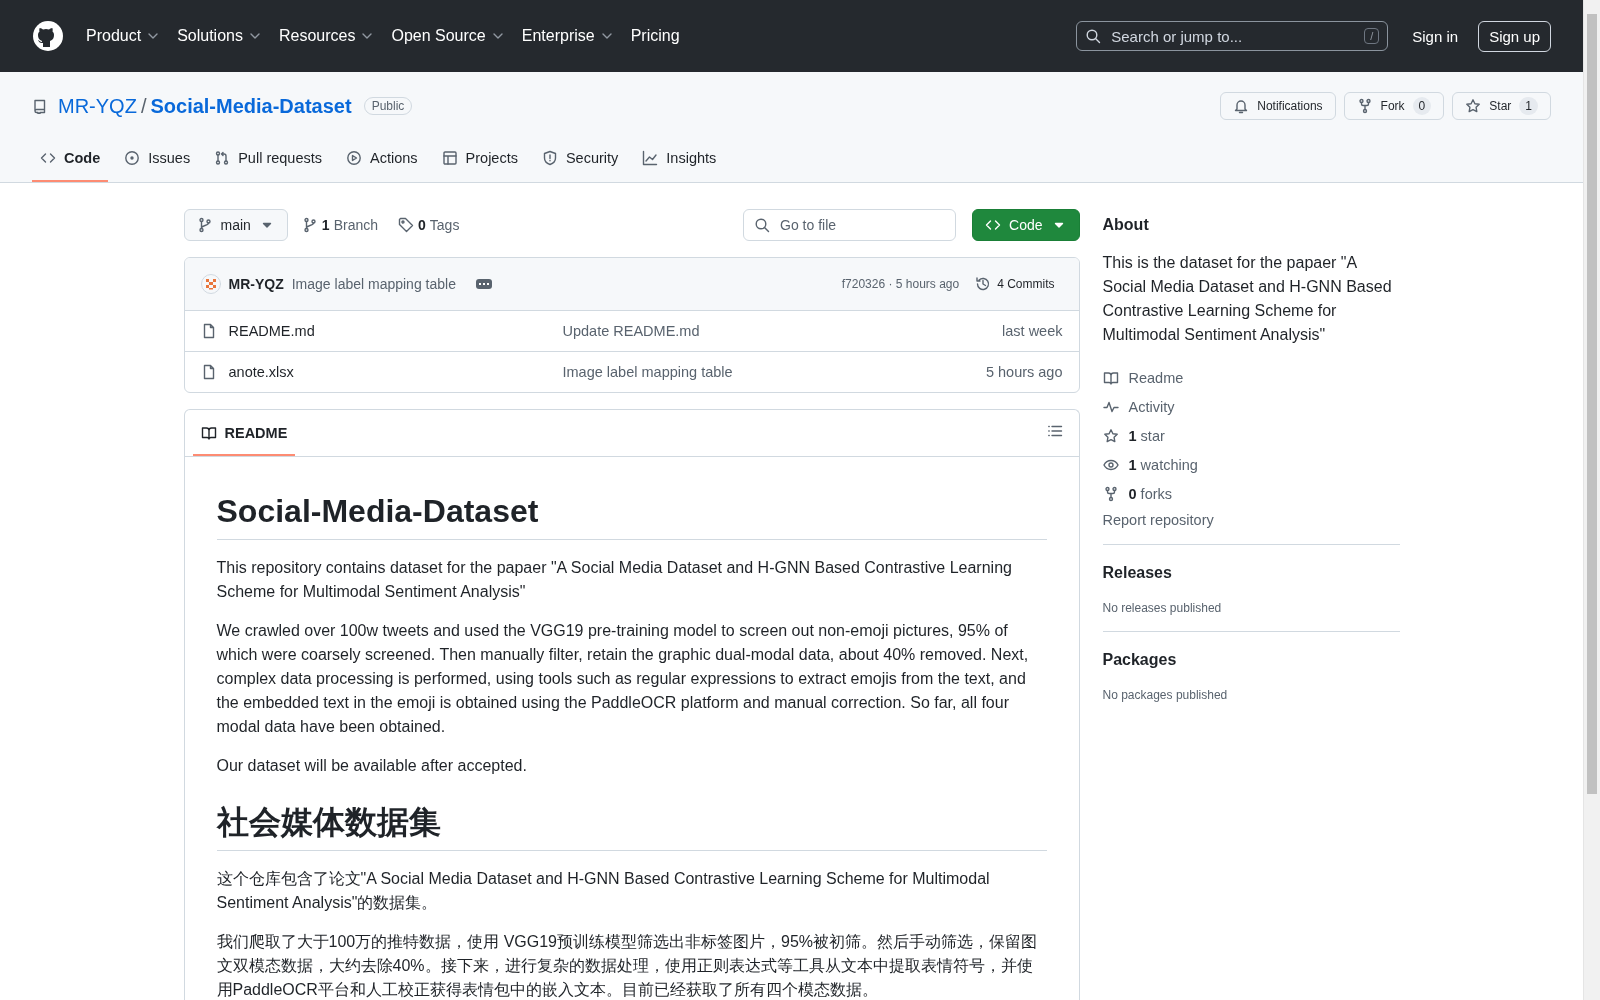 The width and height of the screenshot is (1600, 1000). I want to click on sign-up-button: Sign up, so click(1514, 36).